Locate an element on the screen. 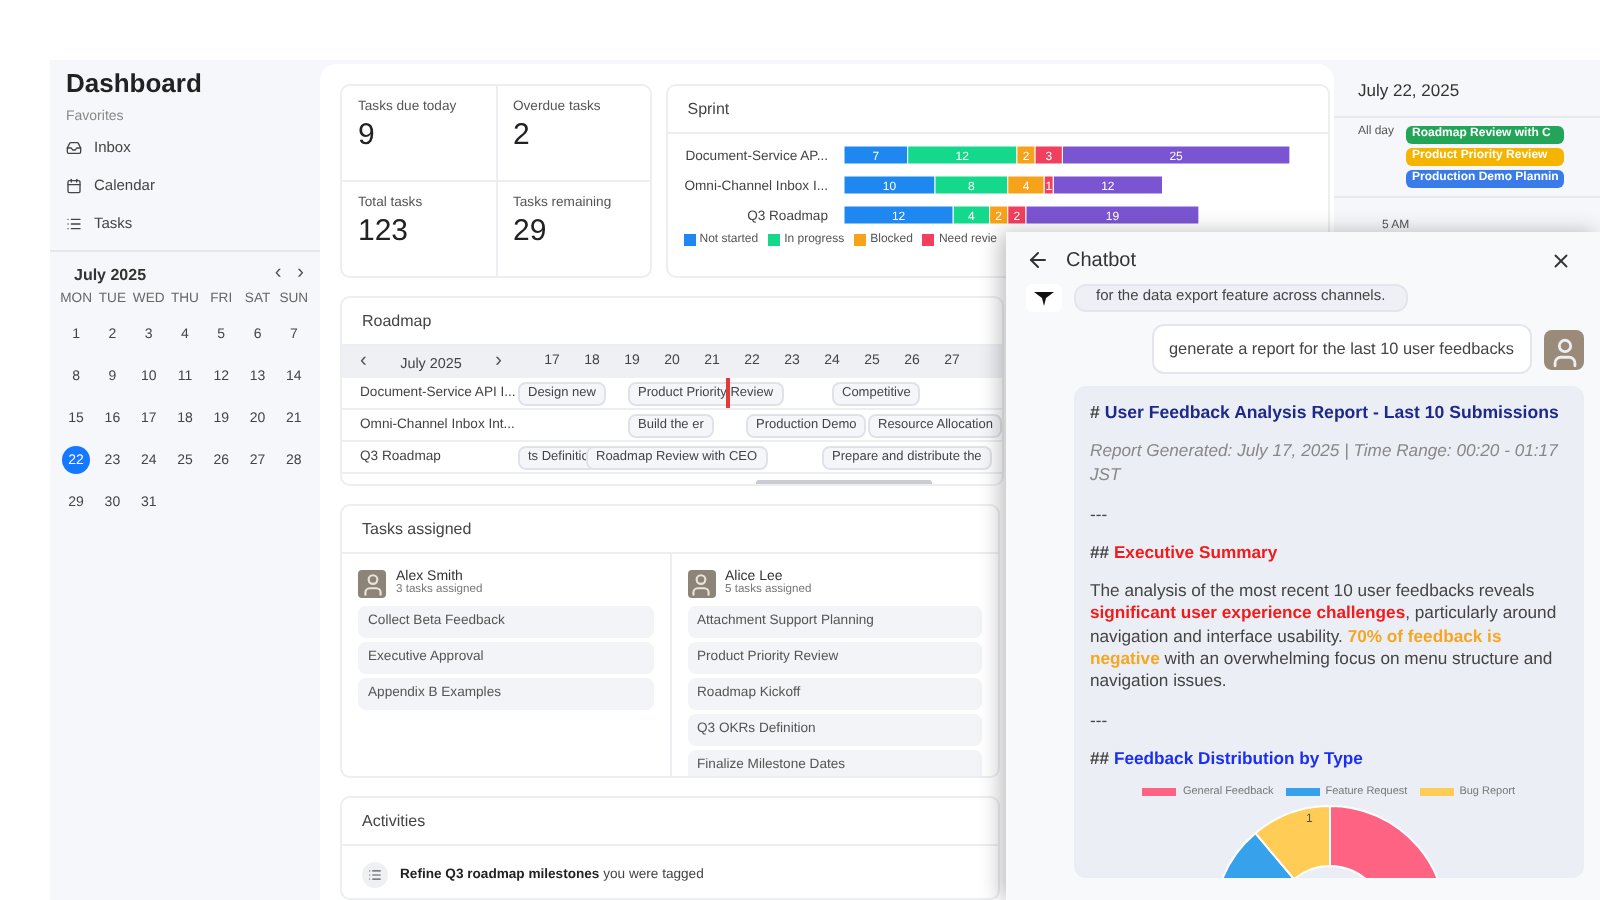 The image size is (1600, 900). stat-value: 29 is located at coordinates (531, 231).